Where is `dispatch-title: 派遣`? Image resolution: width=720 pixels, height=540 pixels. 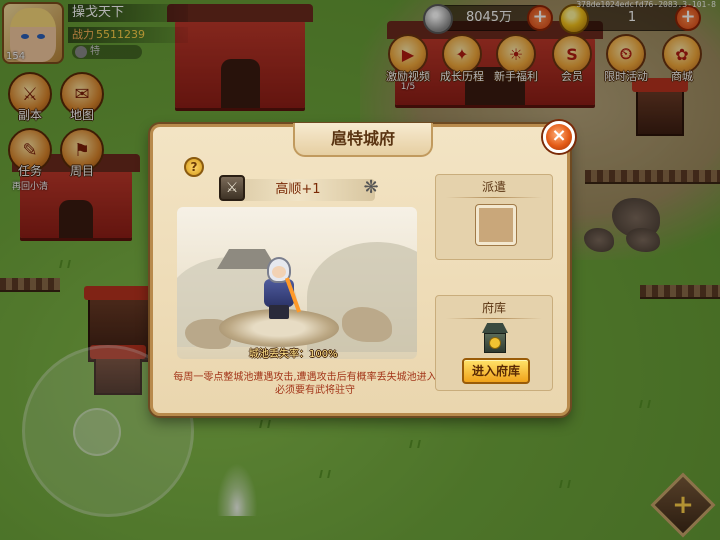 dispatch-title: 派遣 is located at coordinates (493, 187).